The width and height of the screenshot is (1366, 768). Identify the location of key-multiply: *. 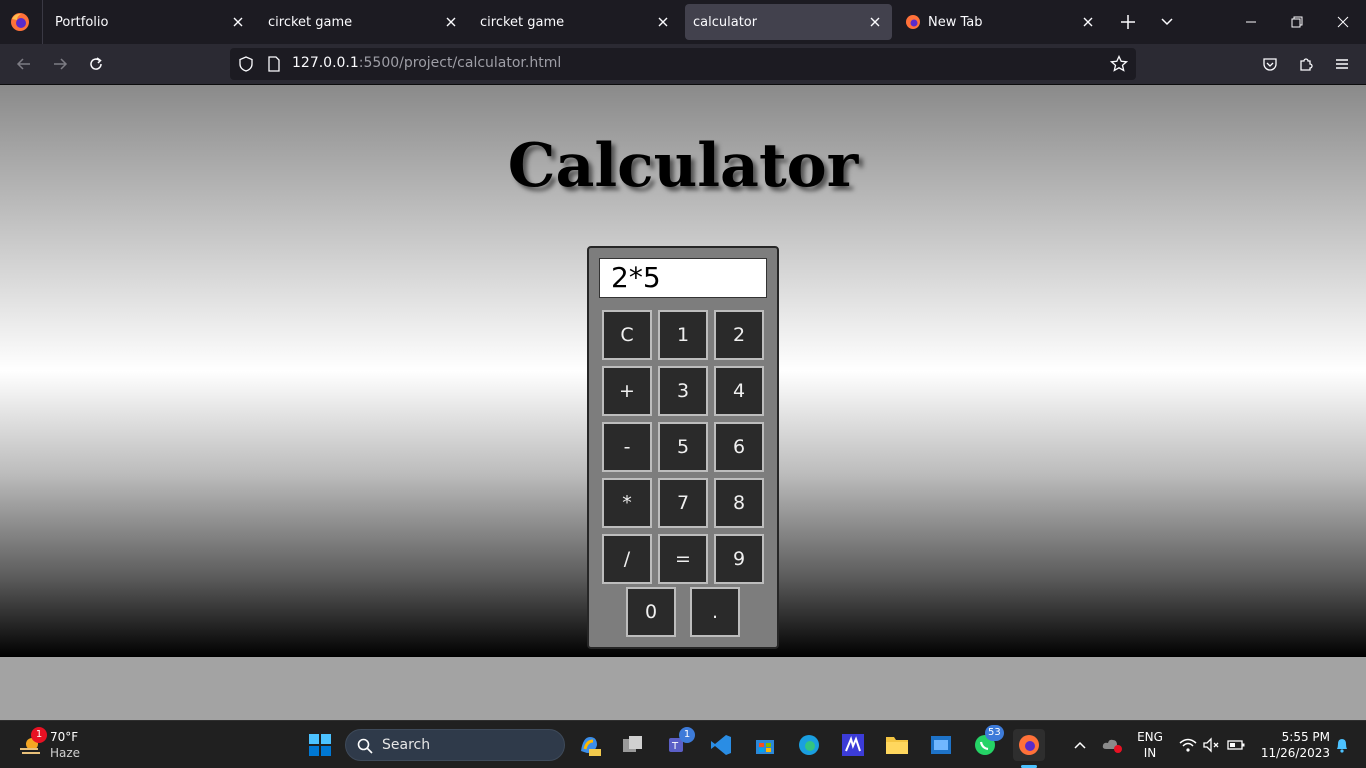
(627, 503).